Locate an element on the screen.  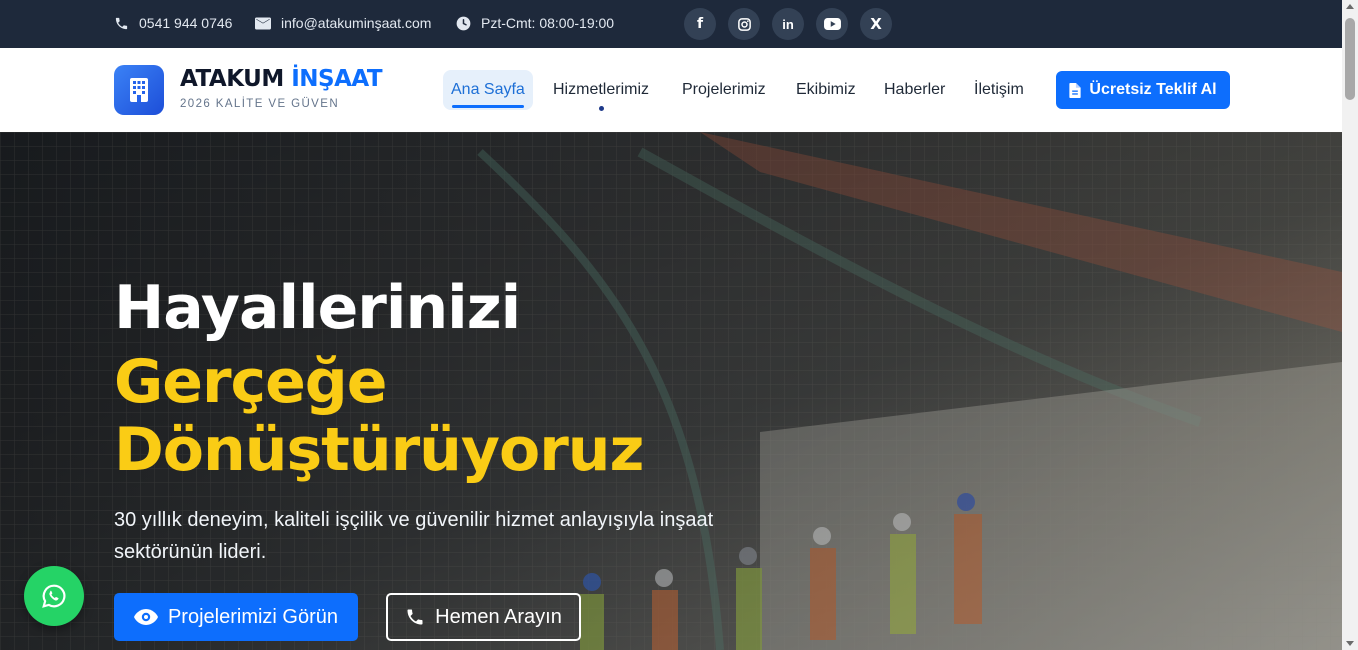
nav-label: Ekibimiz is located at coordinates (826, 89).